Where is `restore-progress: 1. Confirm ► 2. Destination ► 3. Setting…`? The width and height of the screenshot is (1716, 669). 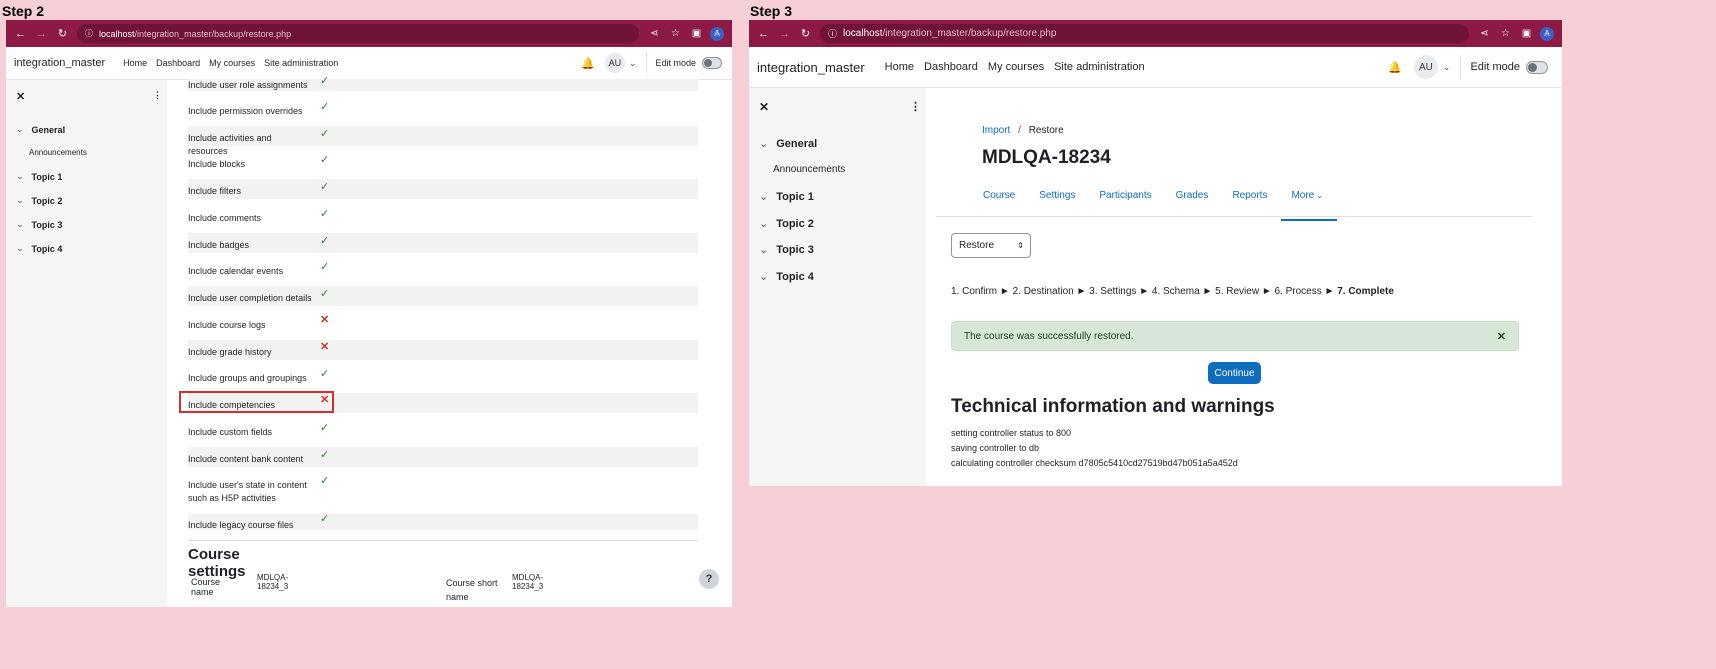
restore-progress: 1. Confirm ► 2. Destination ► 3. Setting… is located at coordinates (1172, 291).